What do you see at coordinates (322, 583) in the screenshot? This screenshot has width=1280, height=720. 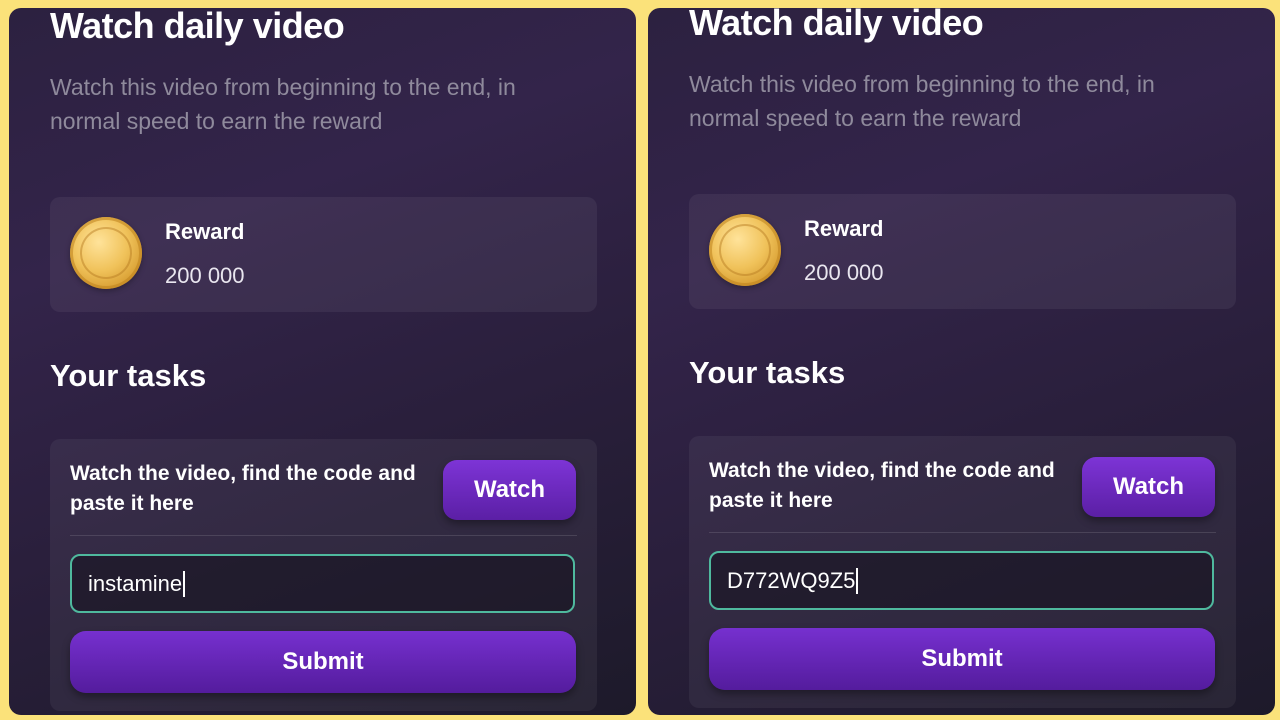 I see `code-input: instamine` at bounding box center [322, 583].